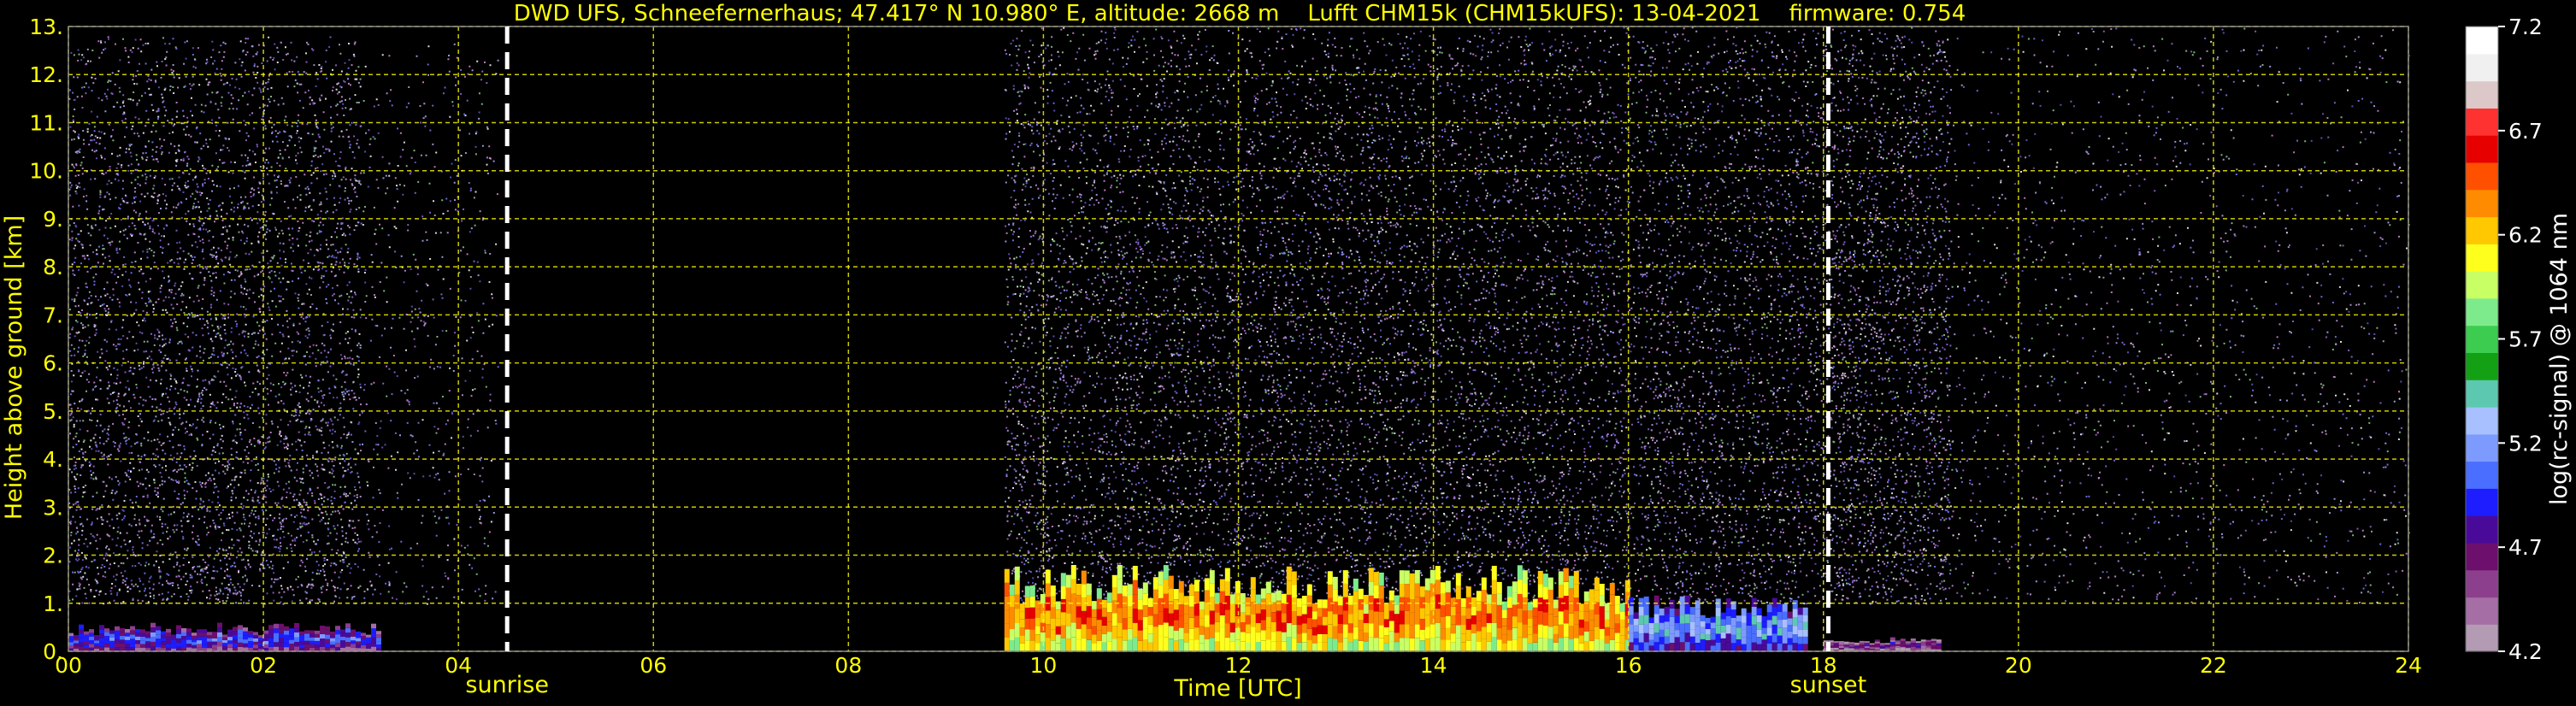  I want to click on colorbar-segment, so click(2482, 285).